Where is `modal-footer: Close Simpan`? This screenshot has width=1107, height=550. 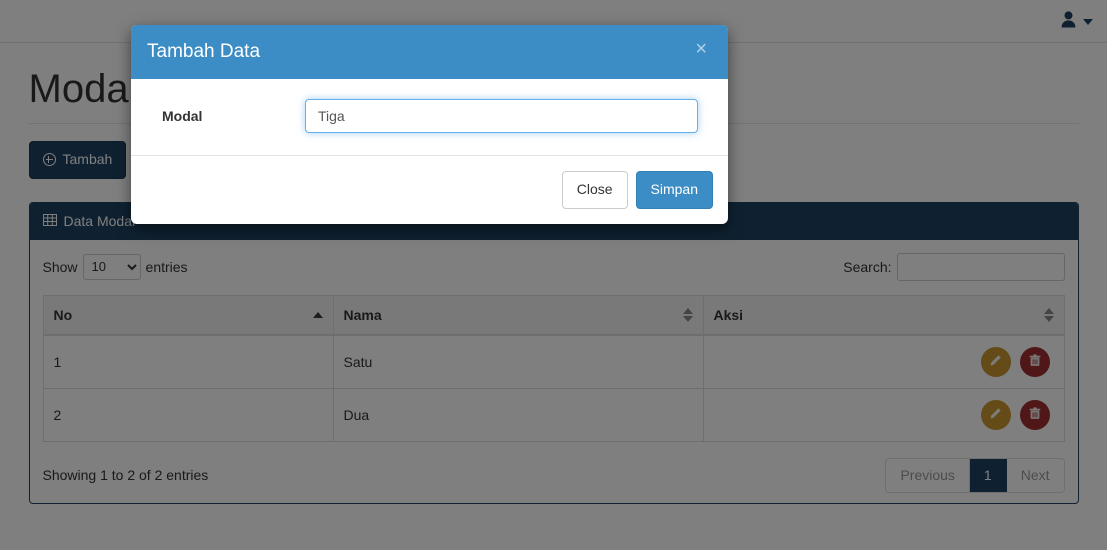 modal-footer: Close Simpan is located at coordinates (429, 189).